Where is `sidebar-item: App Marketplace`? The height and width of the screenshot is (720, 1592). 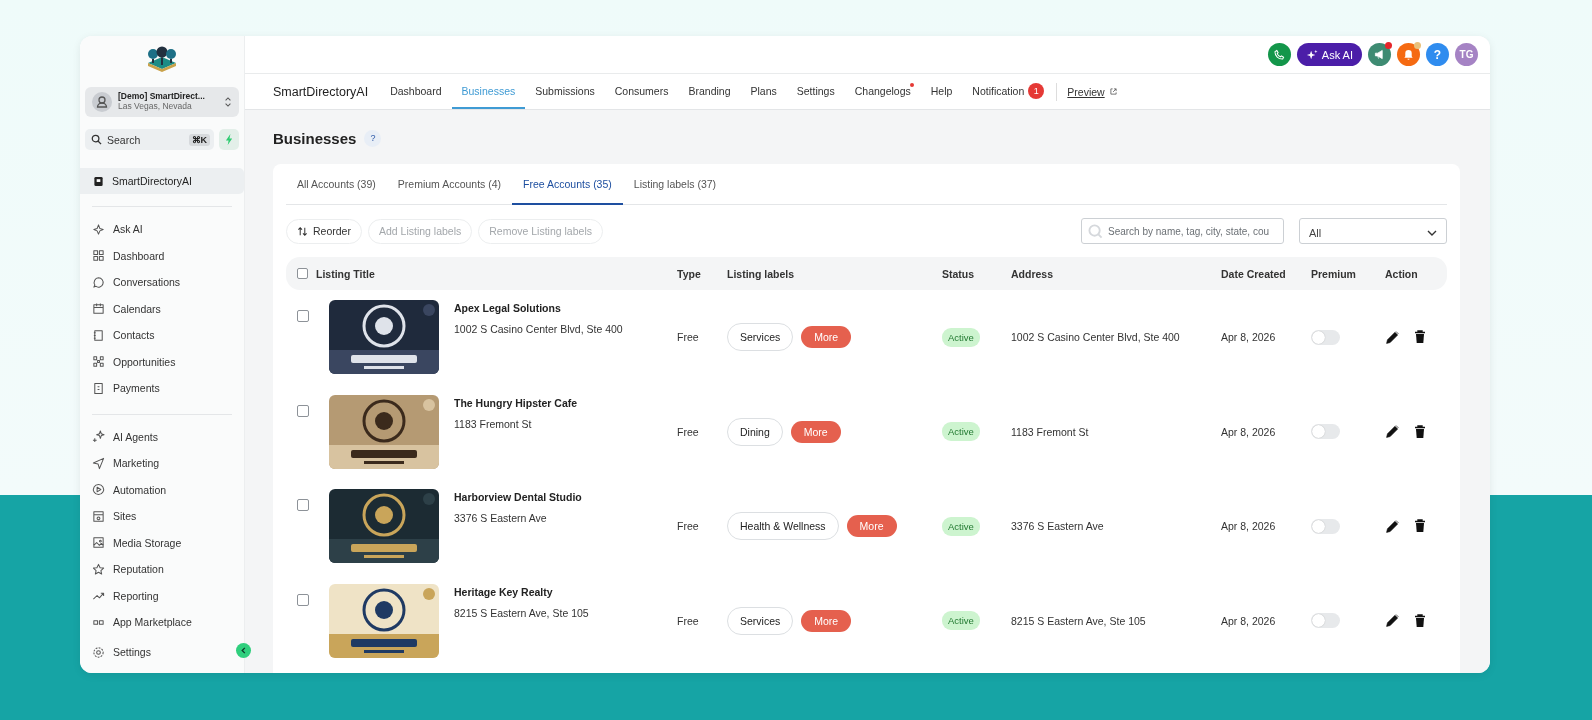
sidebar-item: App Marketplace is located at coordinates (162, 622).